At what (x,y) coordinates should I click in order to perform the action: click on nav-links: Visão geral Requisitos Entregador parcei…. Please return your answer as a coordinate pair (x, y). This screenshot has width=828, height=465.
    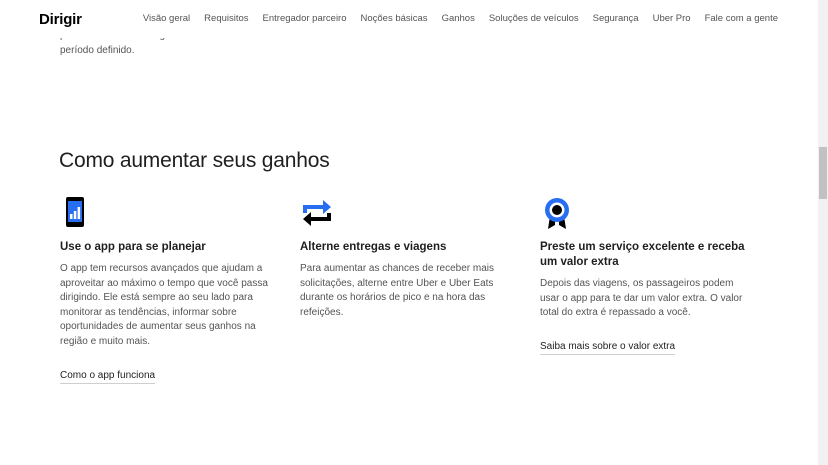
    Looking at the image, I should click on (453, 18).